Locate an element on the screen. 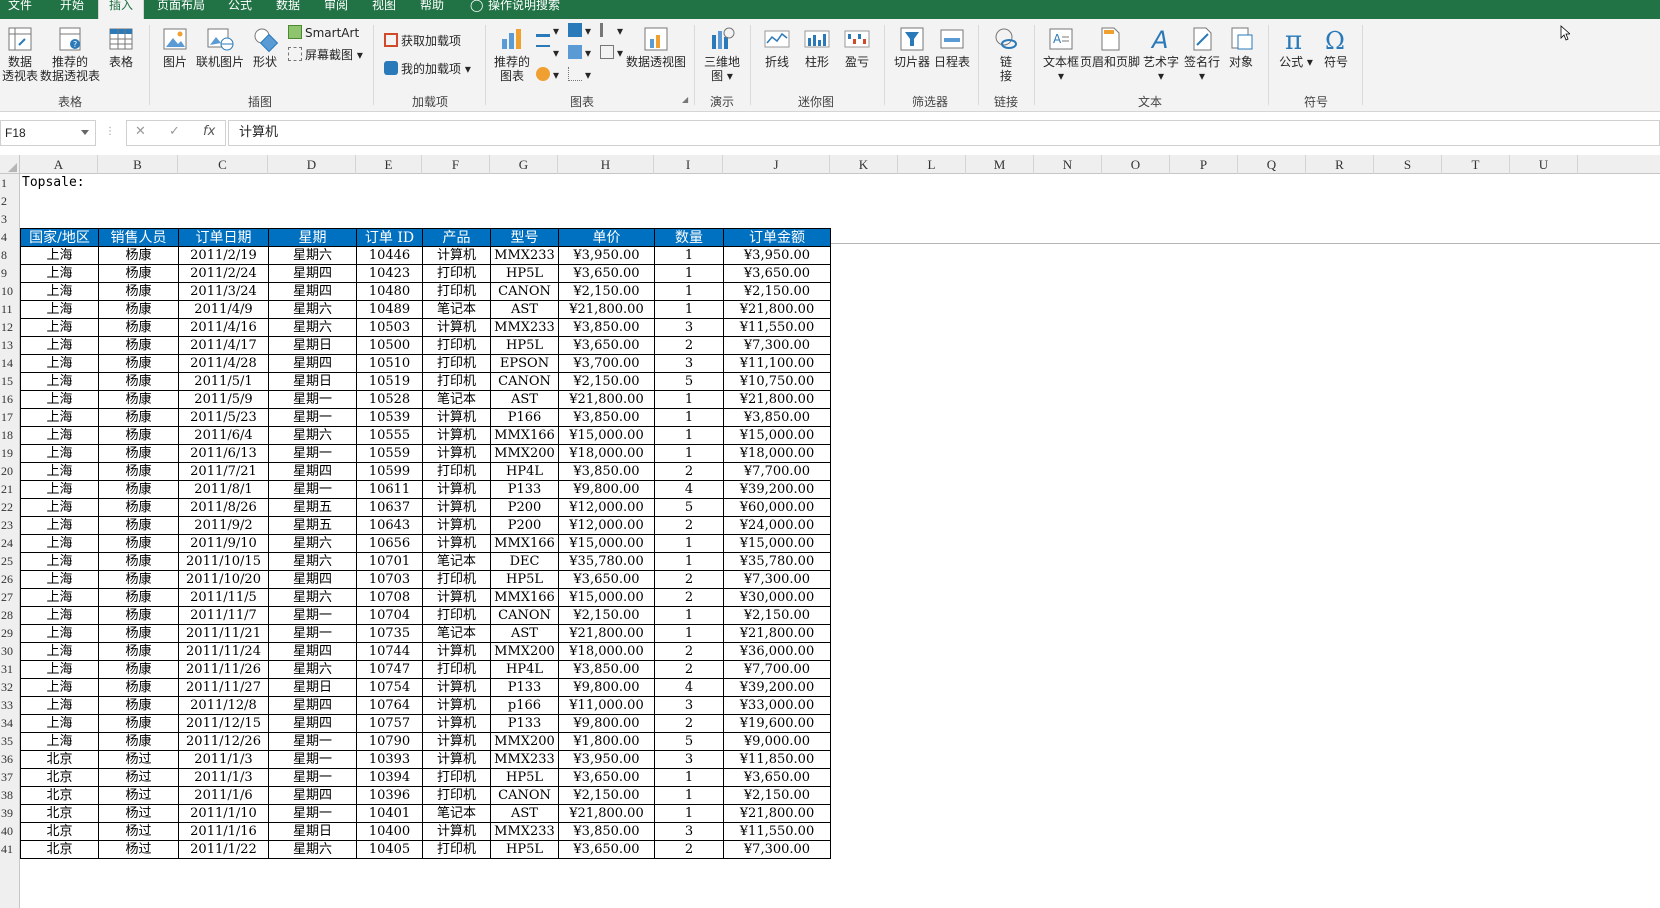 The image size is (1660, 908). table-cell: HP5L is located at coordinates (524, 345).